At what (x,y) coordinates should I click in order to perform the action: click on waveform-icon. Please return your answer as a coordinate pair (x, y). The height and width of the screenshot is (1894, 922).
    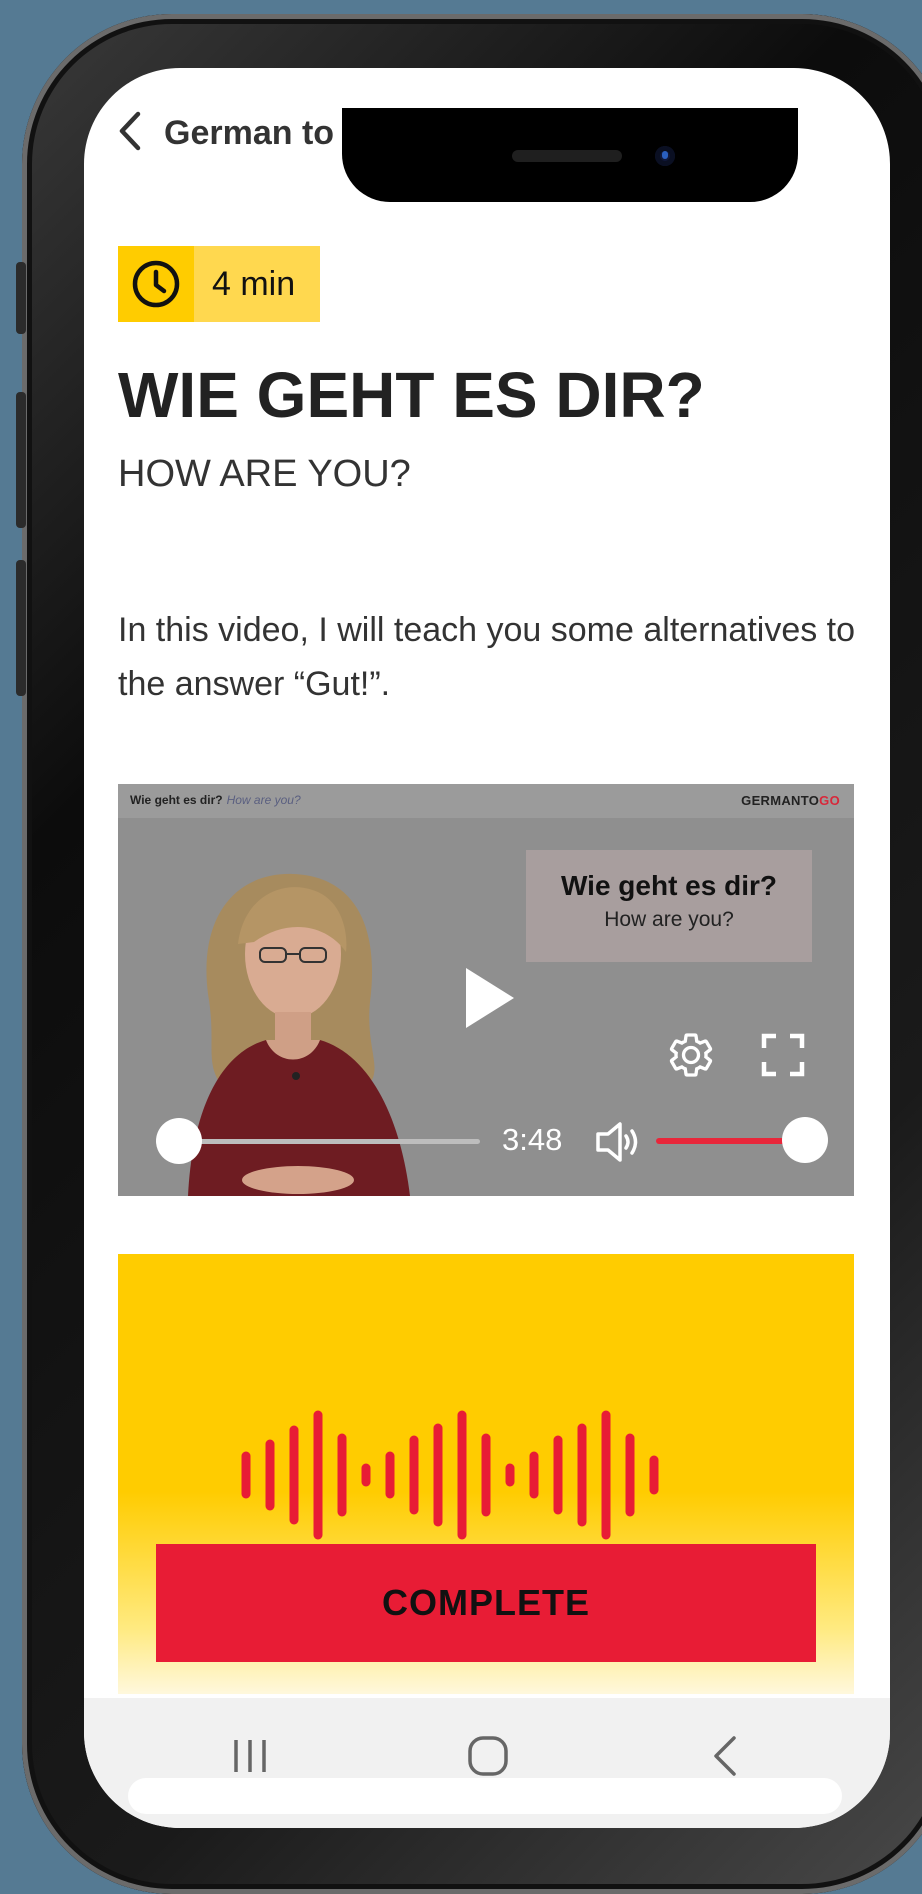
    Looking at the image, I should click on (450, 1475).